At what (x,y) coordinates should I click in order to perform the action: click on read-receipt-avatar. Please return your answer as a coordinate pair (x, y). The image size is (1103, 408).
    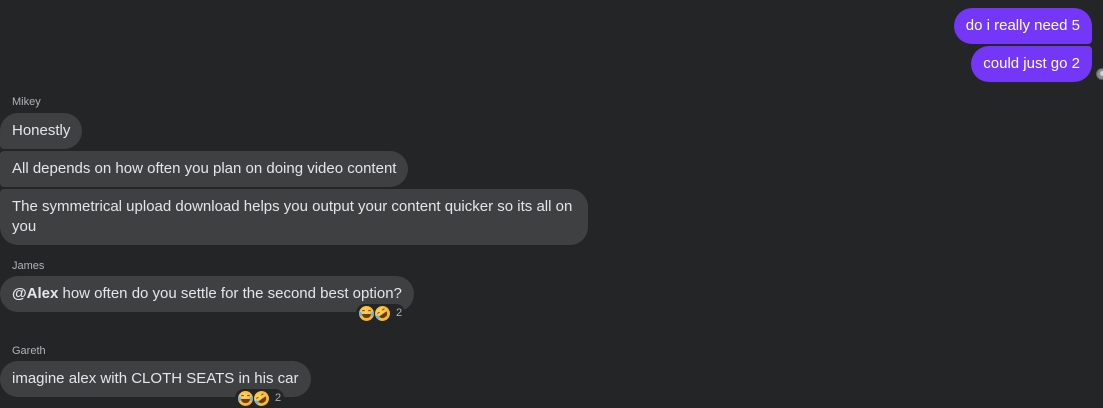
    Looking at the image, I should click on (1099, 74).